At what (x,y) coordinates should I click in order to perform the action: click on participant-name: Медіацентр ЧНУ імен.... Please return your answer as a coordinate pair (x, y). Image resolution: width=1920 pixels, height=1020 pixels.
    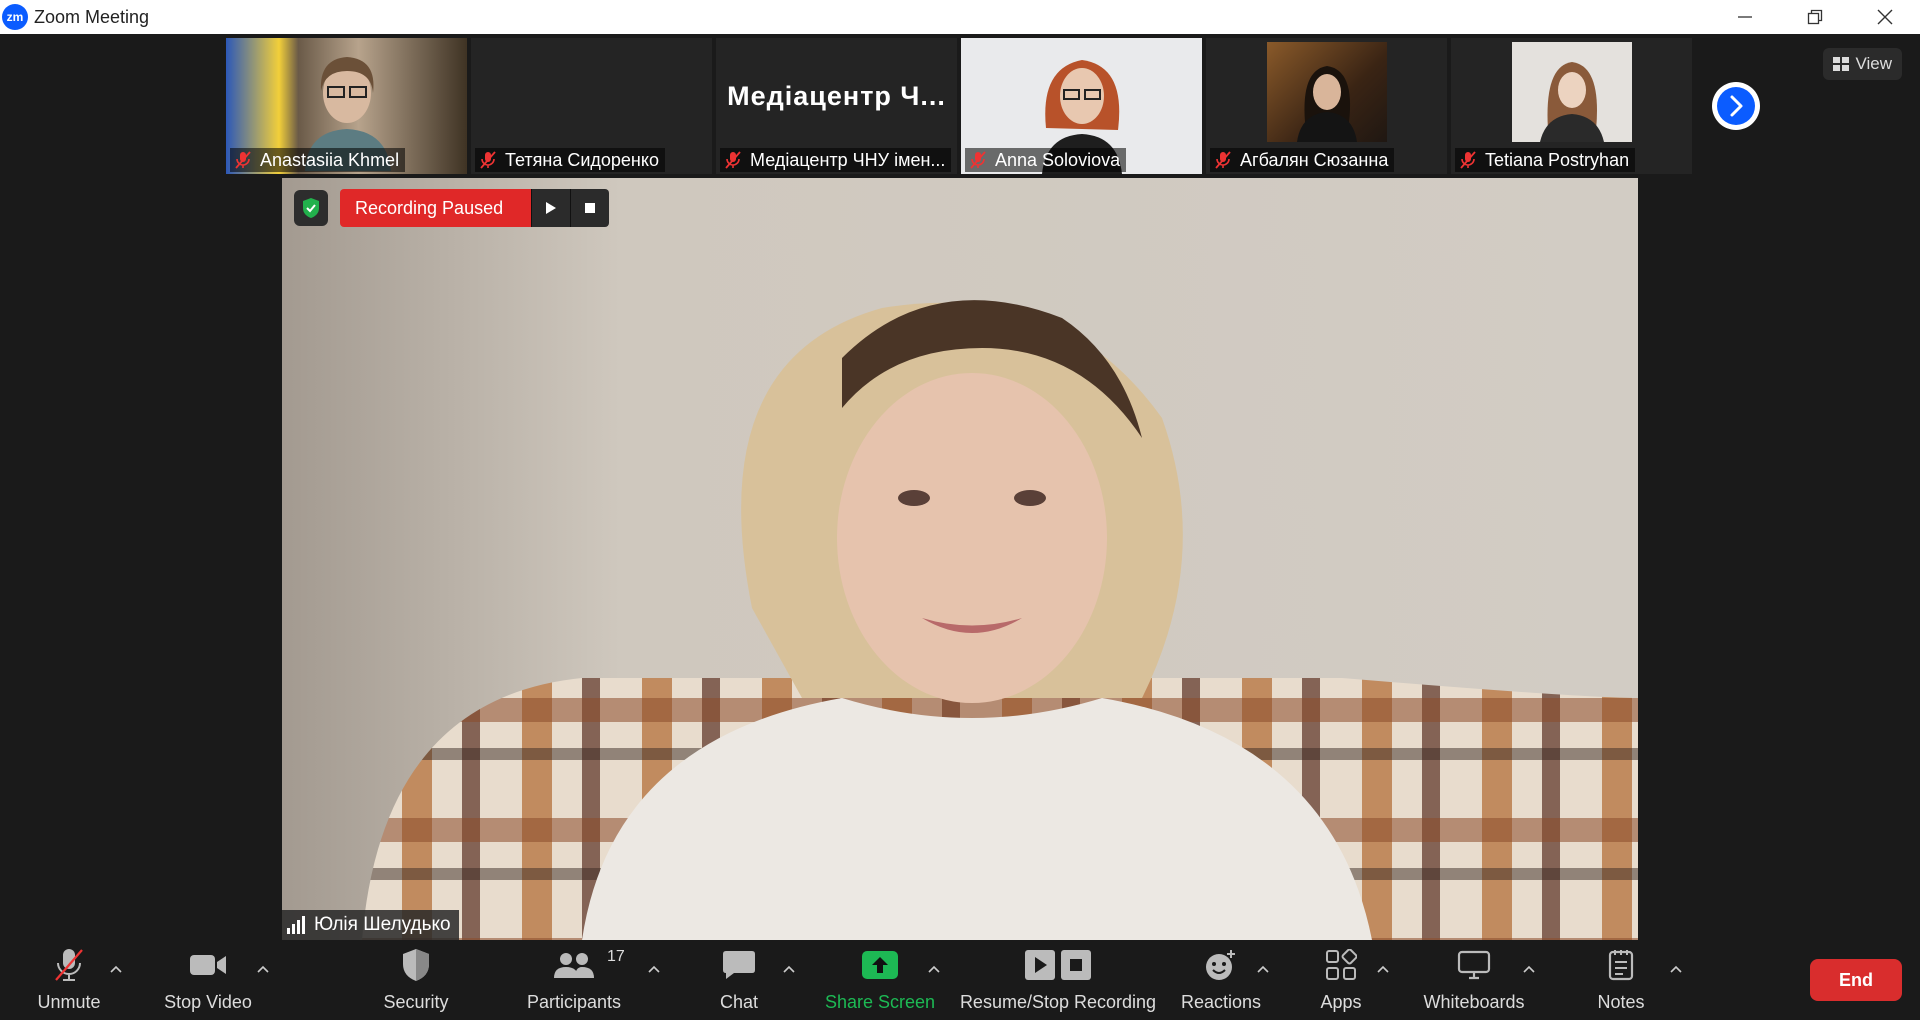
    Looking at the image, I should click on (836, 160).